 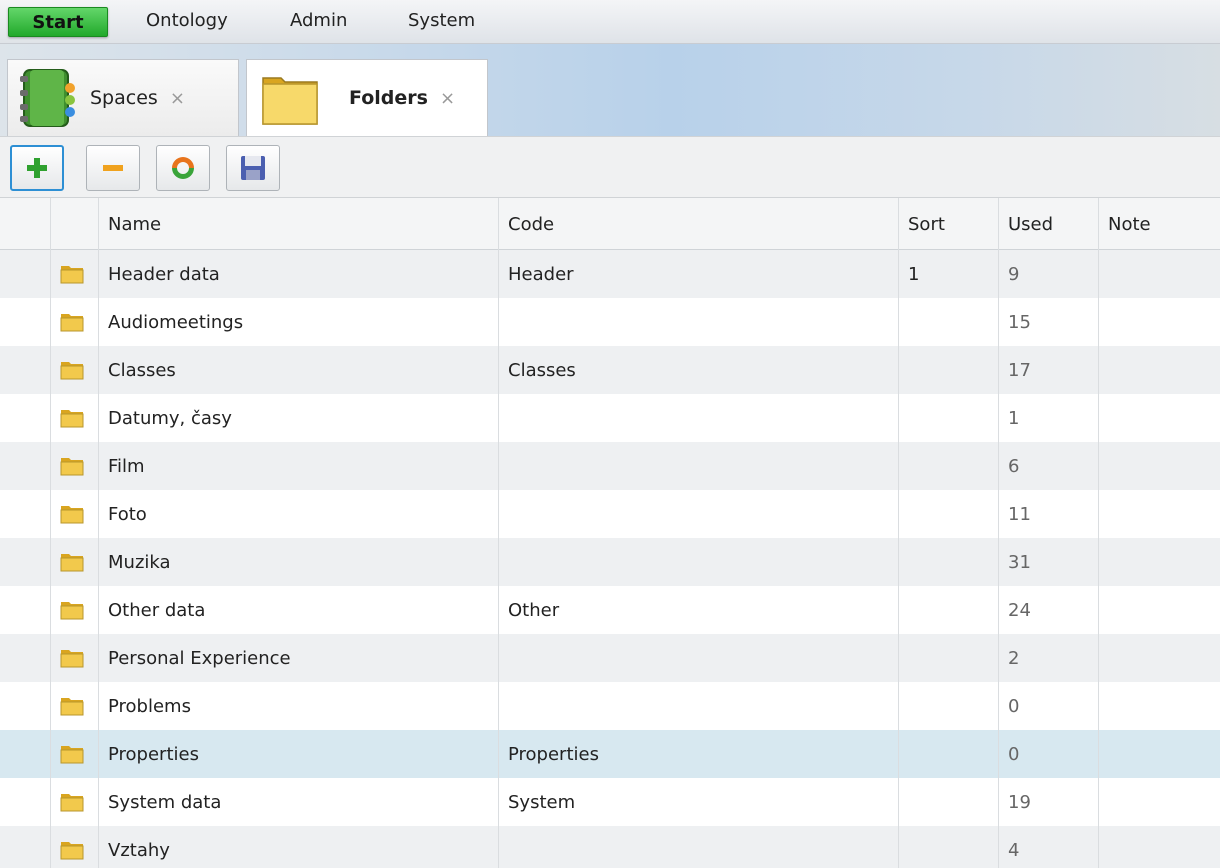 I want to click on menu-item-ontology: Ontology, so click(x=187, y=20).